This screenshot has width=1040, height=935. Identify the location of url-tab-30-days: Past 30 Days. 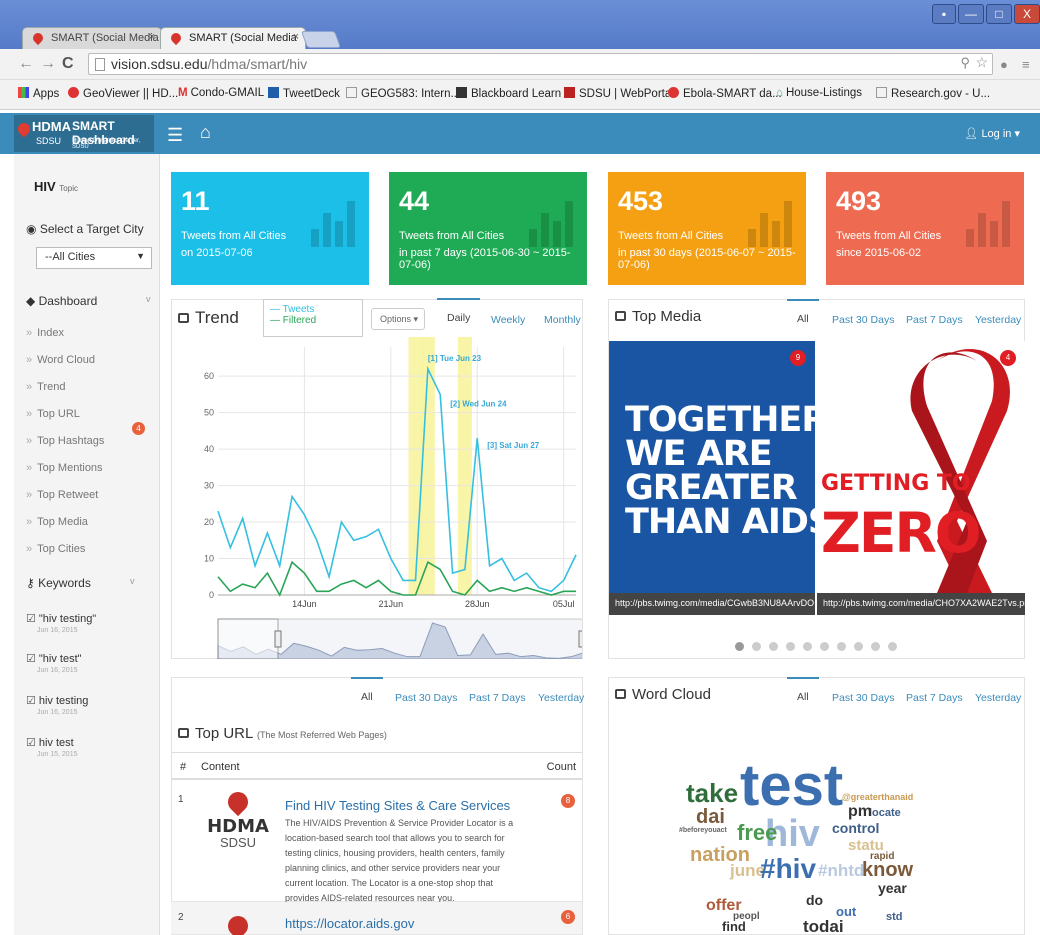
(426, 698).